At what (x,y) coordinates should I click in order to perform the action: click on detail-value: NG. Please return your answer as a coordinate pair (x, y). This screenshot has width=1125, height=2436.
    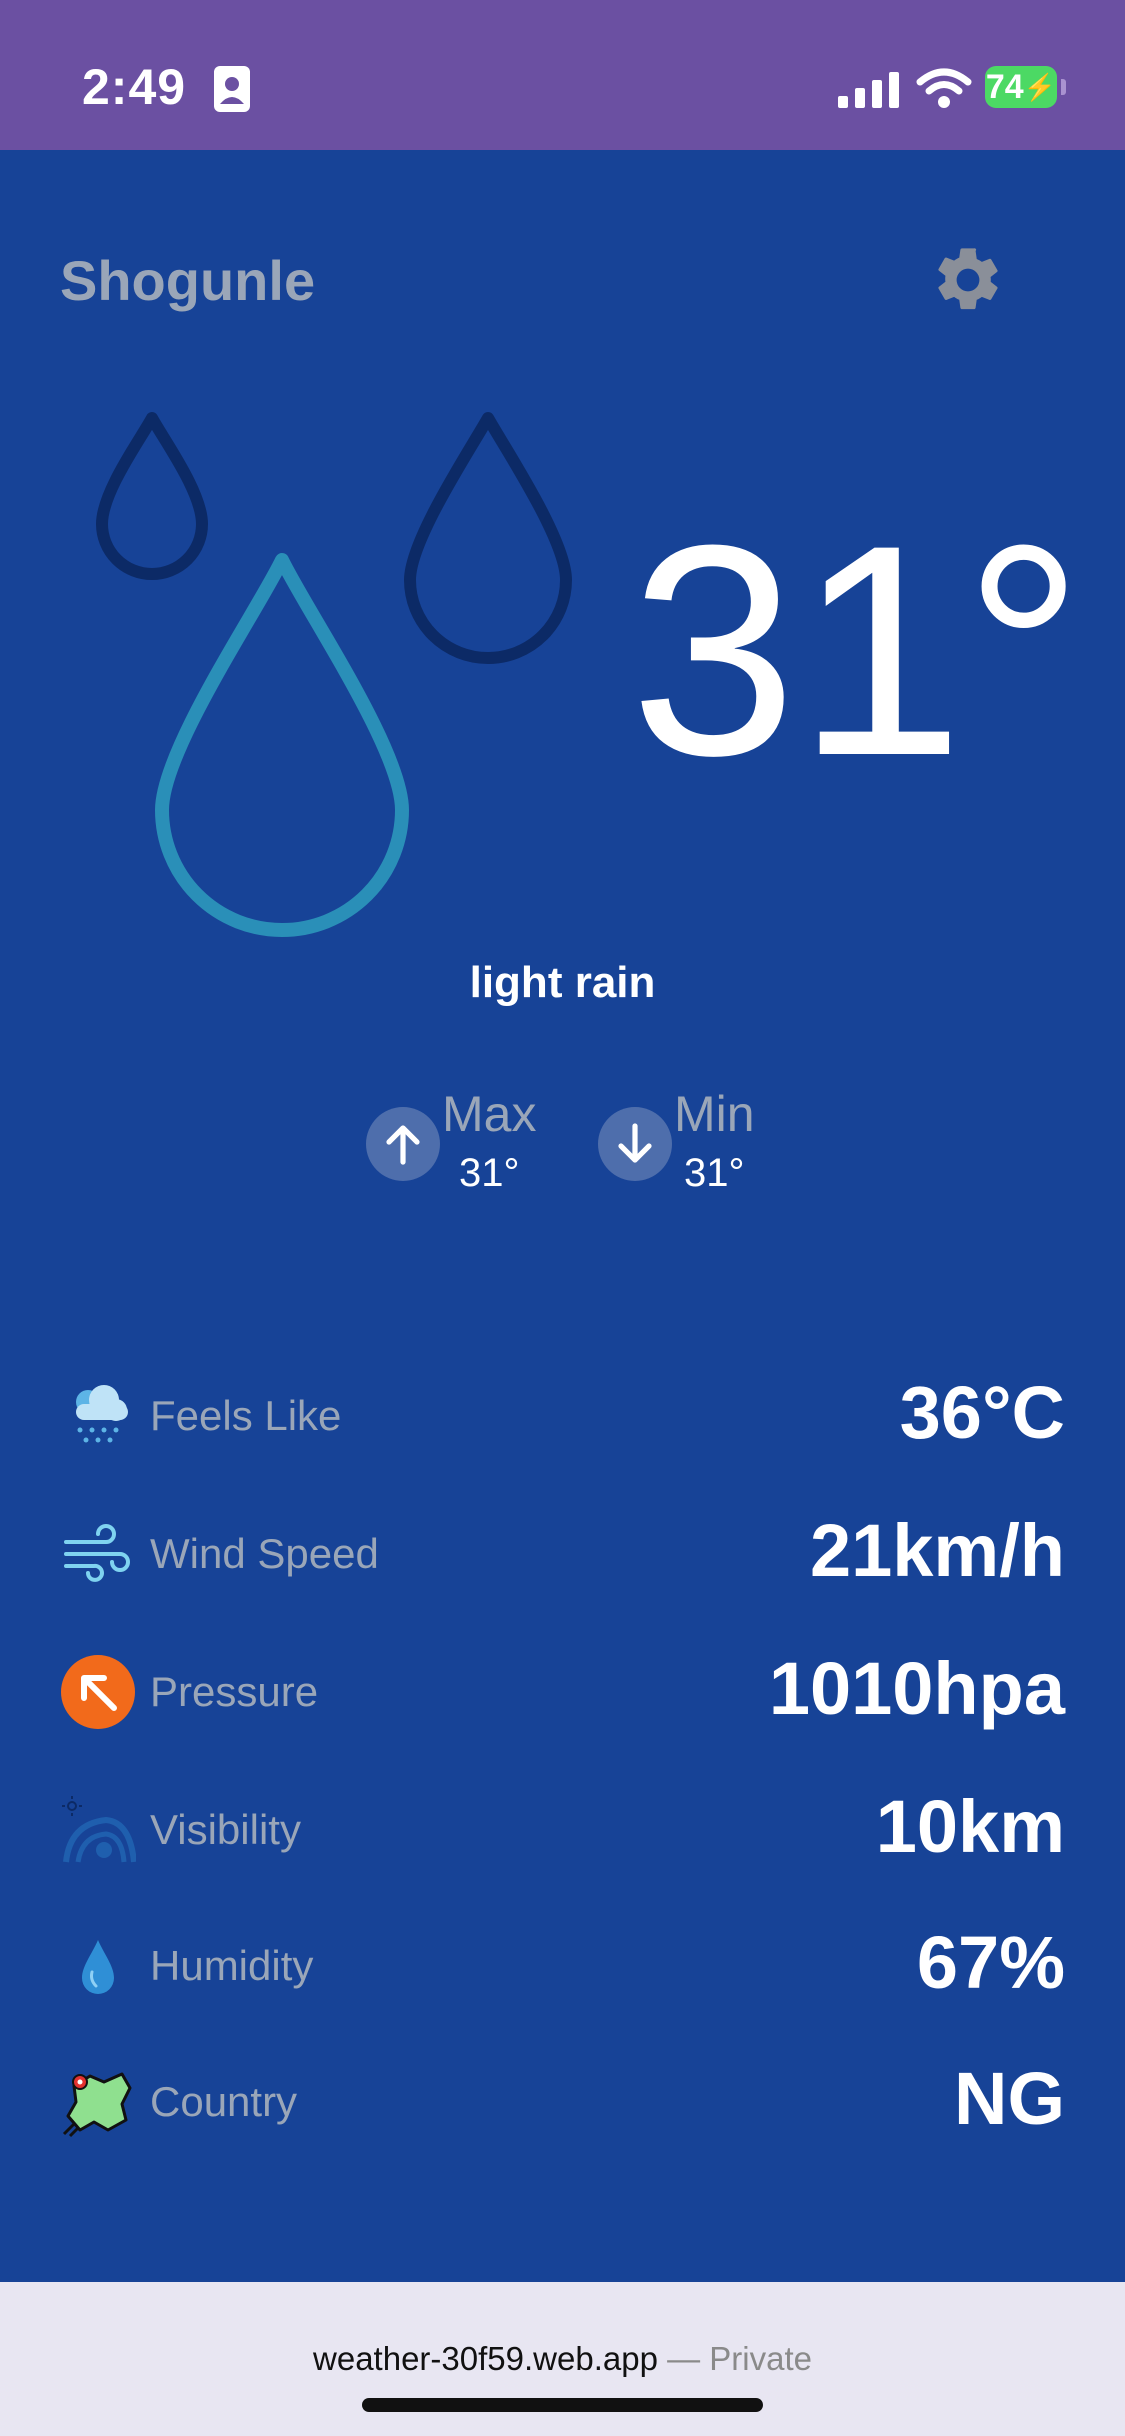
    Looking at the image, I should click on (1009, 2098).